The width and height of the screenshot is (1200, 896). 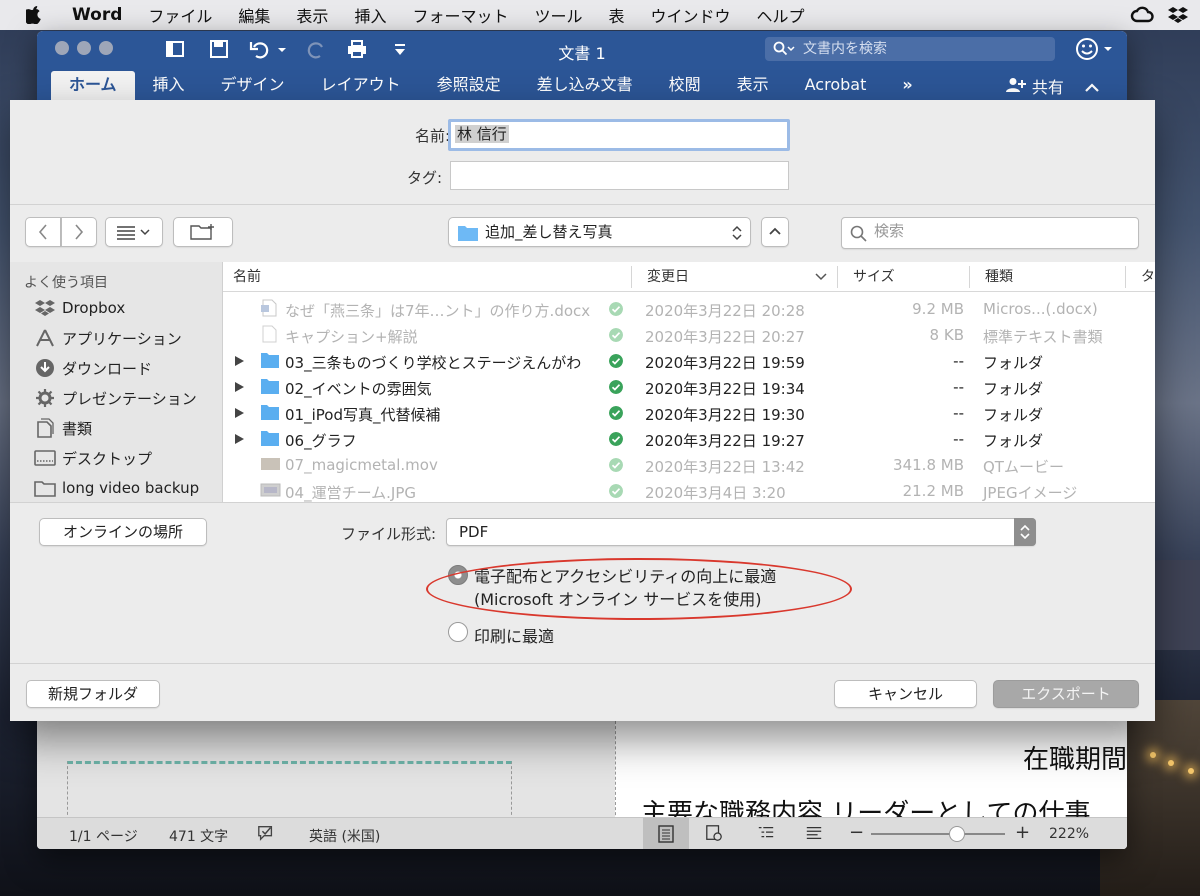 I want to click on word-count: 471 文字, so click(x=198, y=836).